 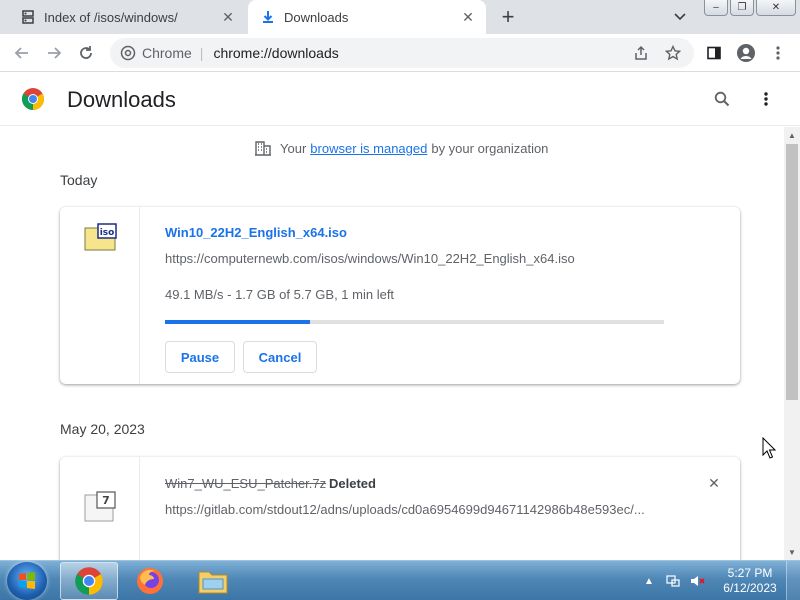 I want to click on forward-arrow-icon, so click(x=54, y=53).